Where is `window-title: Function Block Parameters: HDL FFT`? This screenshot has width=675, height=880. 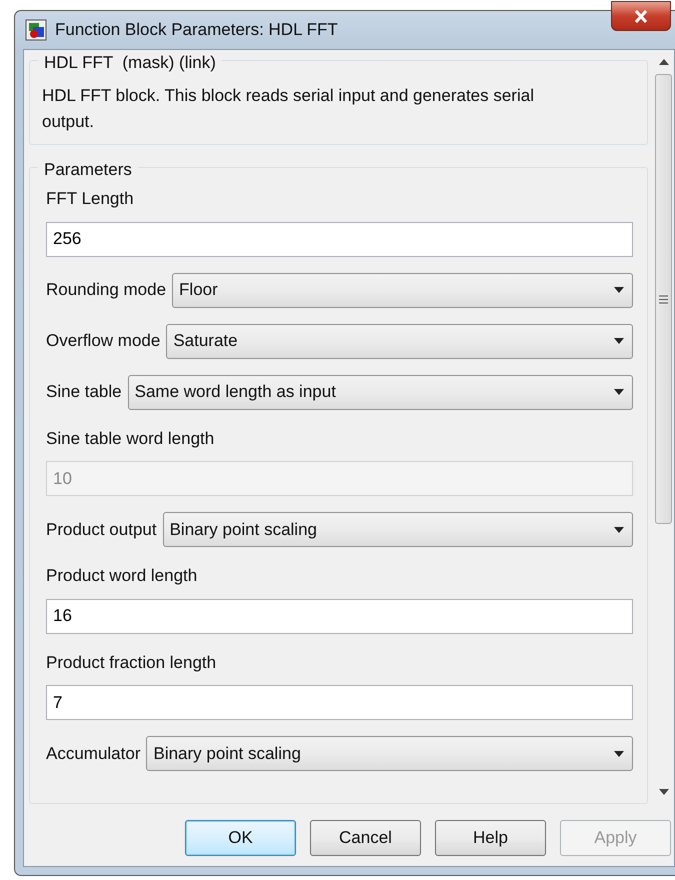
window-title: Function Block Parameters: HDL FFT is located at coordinates (196, 30).